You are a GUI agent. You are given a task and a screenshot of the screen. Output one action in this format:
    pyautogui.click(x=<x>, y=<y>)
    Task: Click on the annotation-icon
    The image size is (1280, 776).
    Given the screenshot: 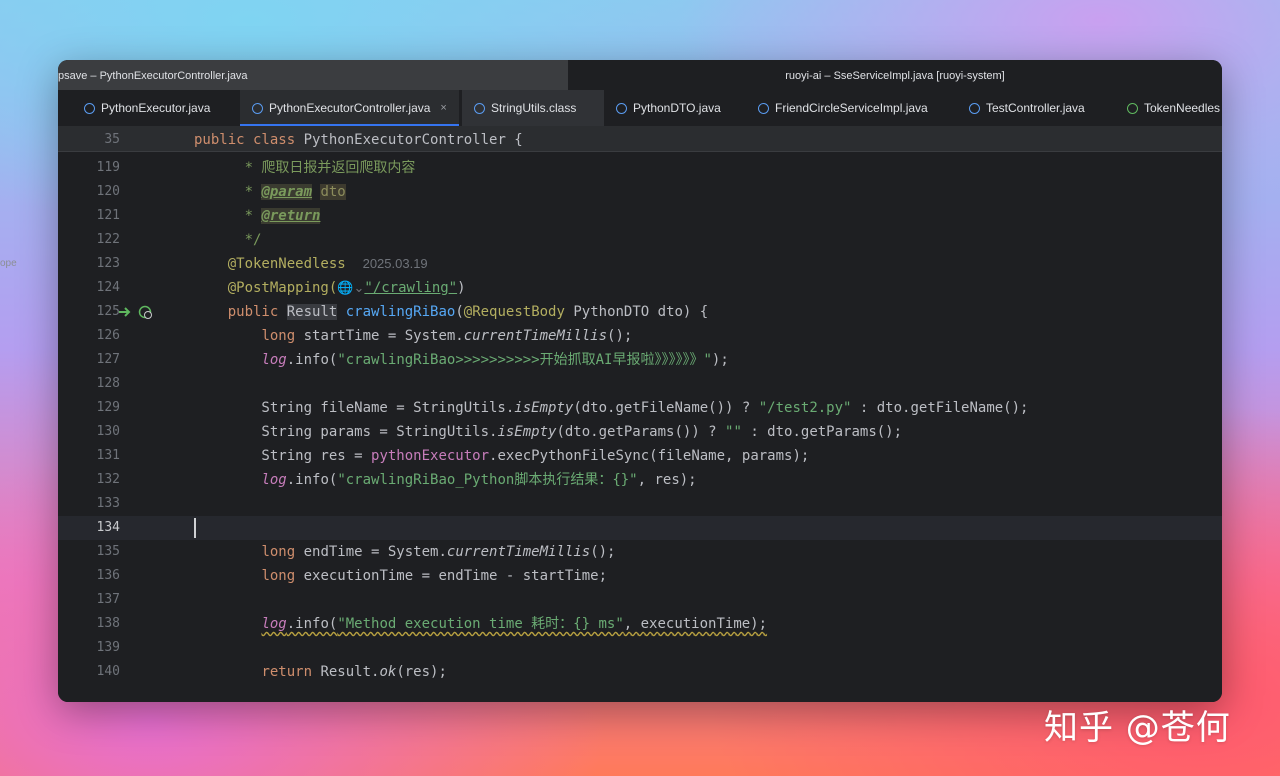 What is the action you would take?
    pyautogui.click(x=1132, y=108)
    